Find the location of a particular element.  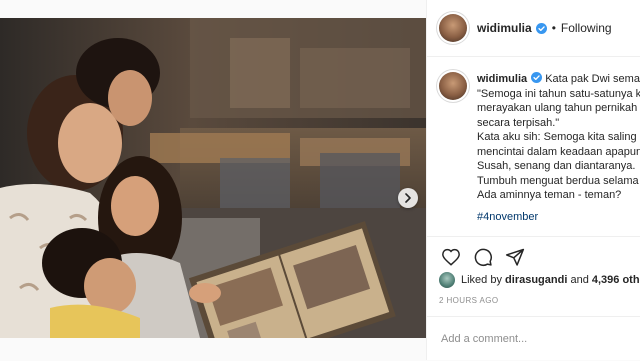

caption-line: secara terpisah." is located at coordinates (518, 122).